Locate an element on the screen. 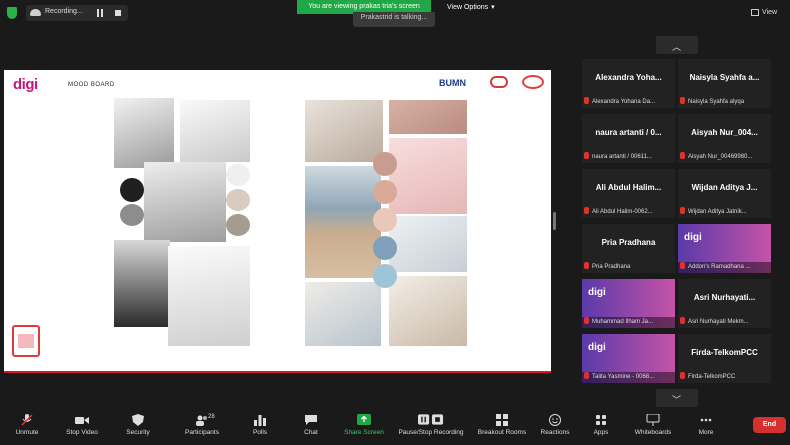 The width and height of the screenshot is (790, 445). scroll-up-button: ︿ is located at coordinates (677, 45).